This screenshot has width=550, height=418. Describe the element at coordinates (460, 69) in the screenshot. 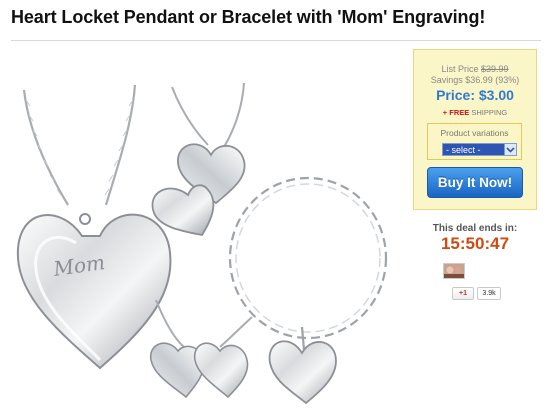

I see `list-price-label: List Price` at that location.